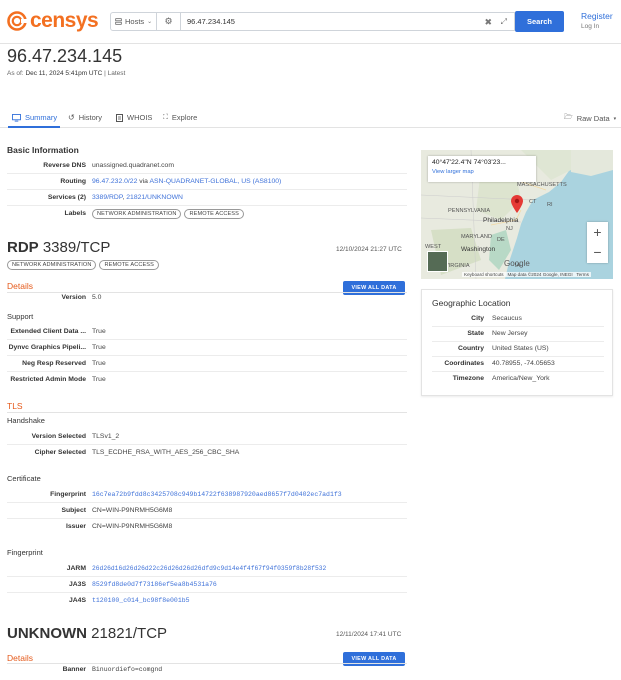 This screenshot has height=680, width=621. Describe the element at coordinates (53, 20) in the screenshot. I see `censys-logo: censys` at that location.